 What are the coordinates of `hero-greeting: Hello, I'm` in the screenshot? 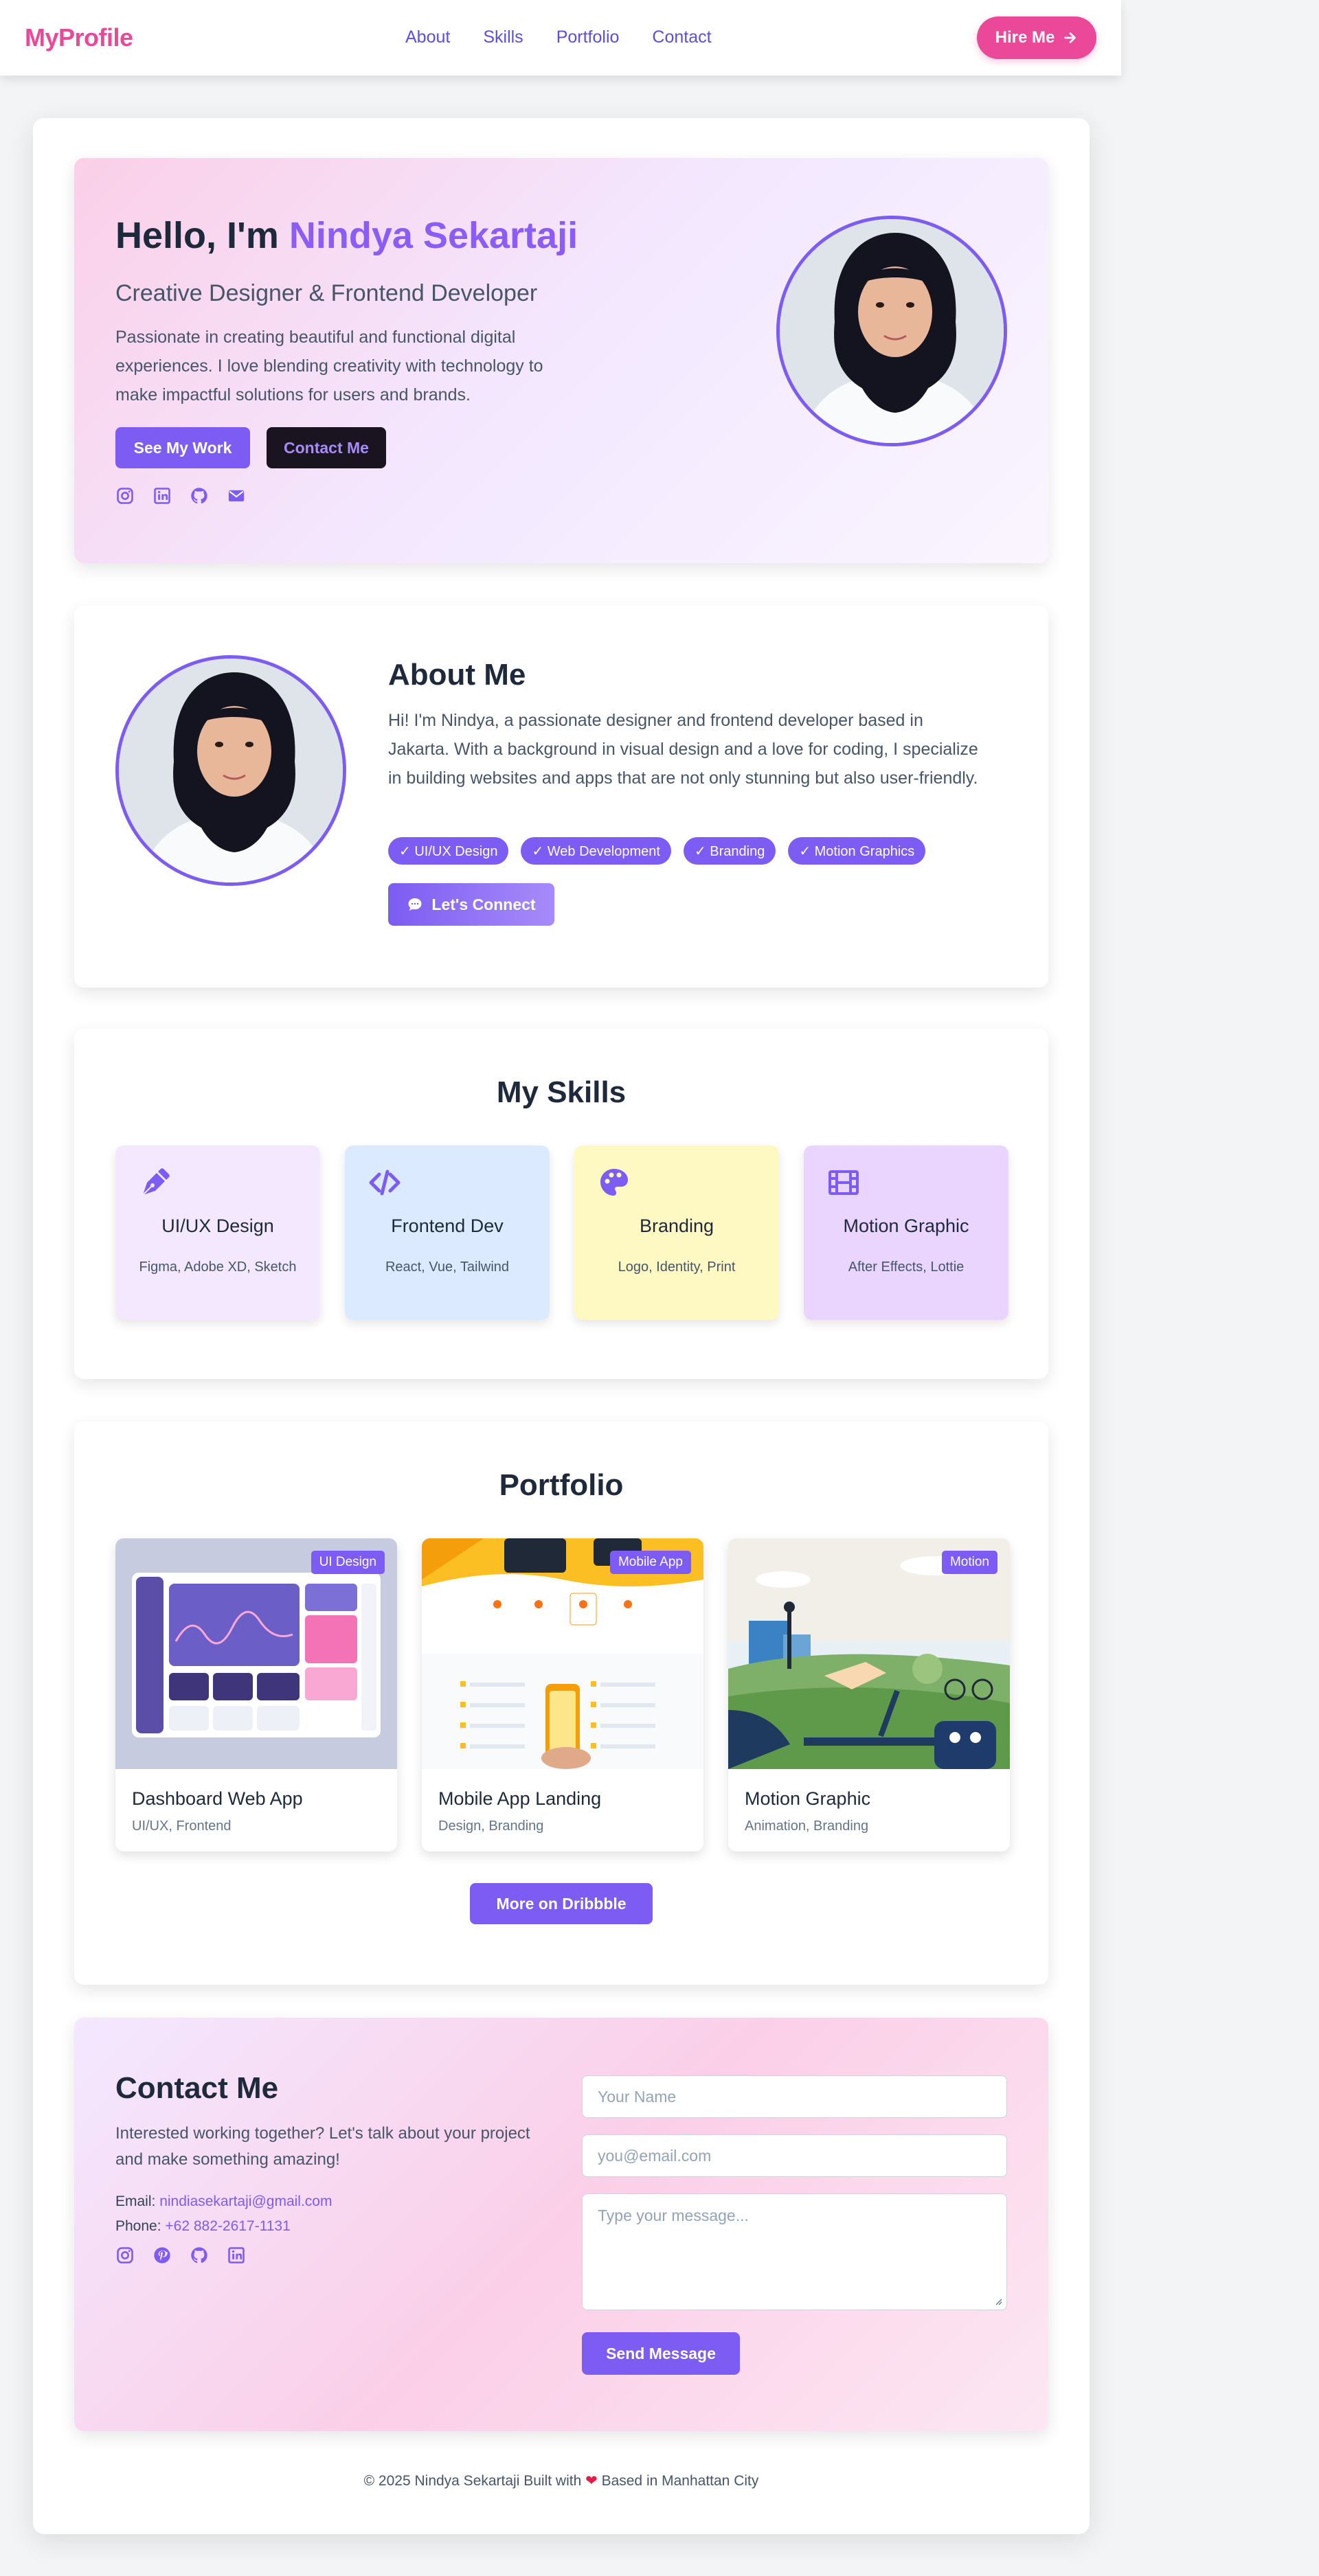 It's located at (202, 235).